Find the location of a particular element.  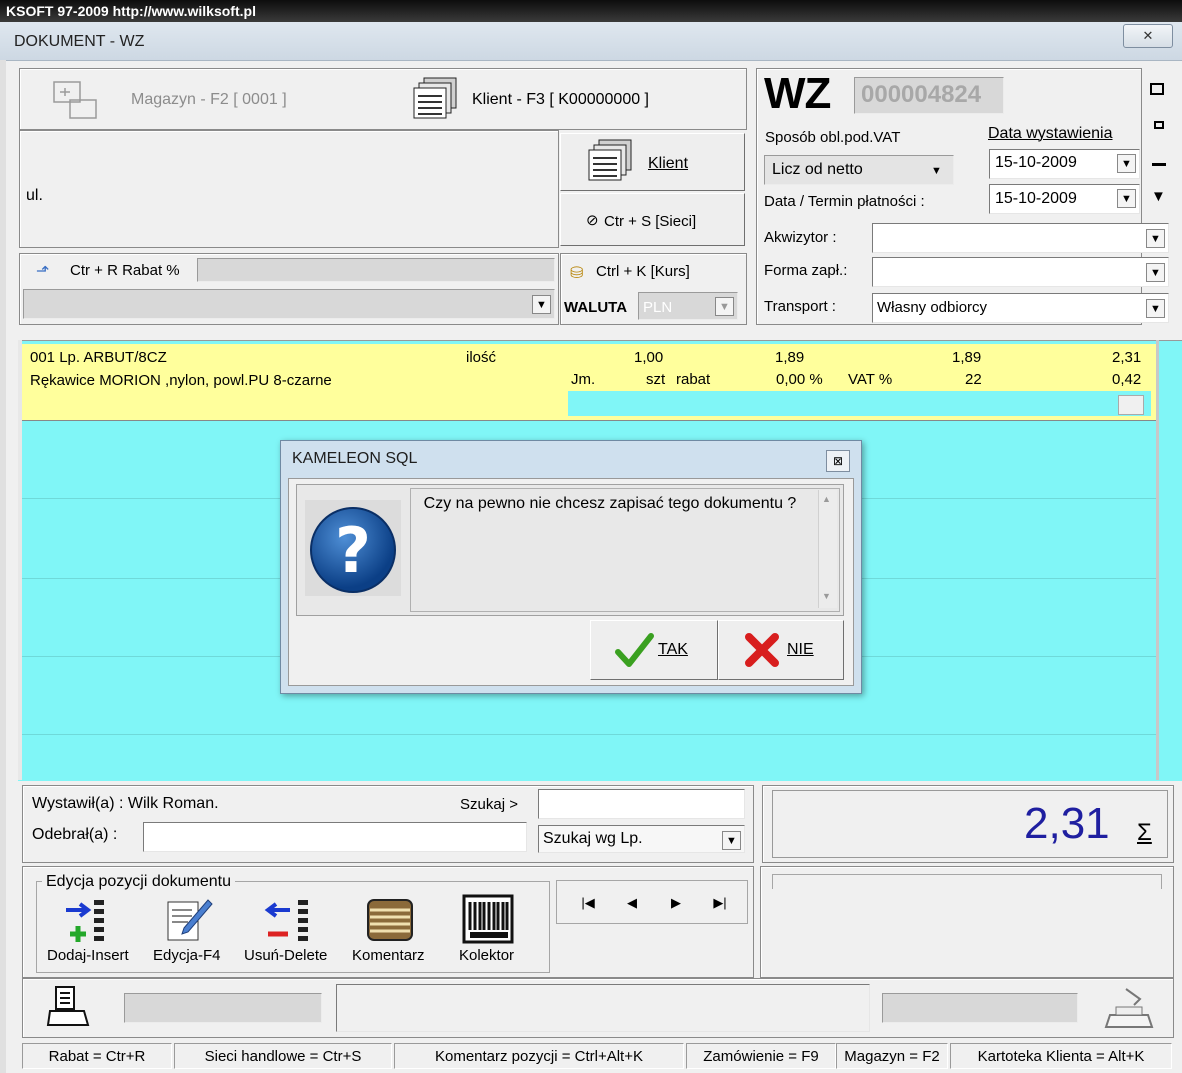

row-edit-button is located at coordinates (1131, 405).